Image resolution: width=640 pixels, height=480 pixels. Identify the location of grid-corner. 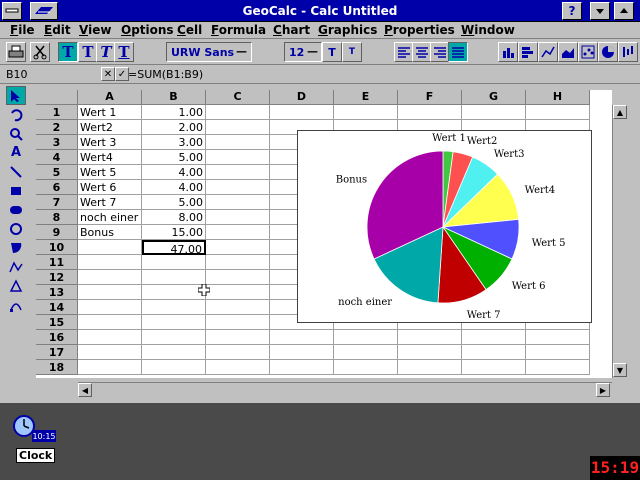
(57, 97).